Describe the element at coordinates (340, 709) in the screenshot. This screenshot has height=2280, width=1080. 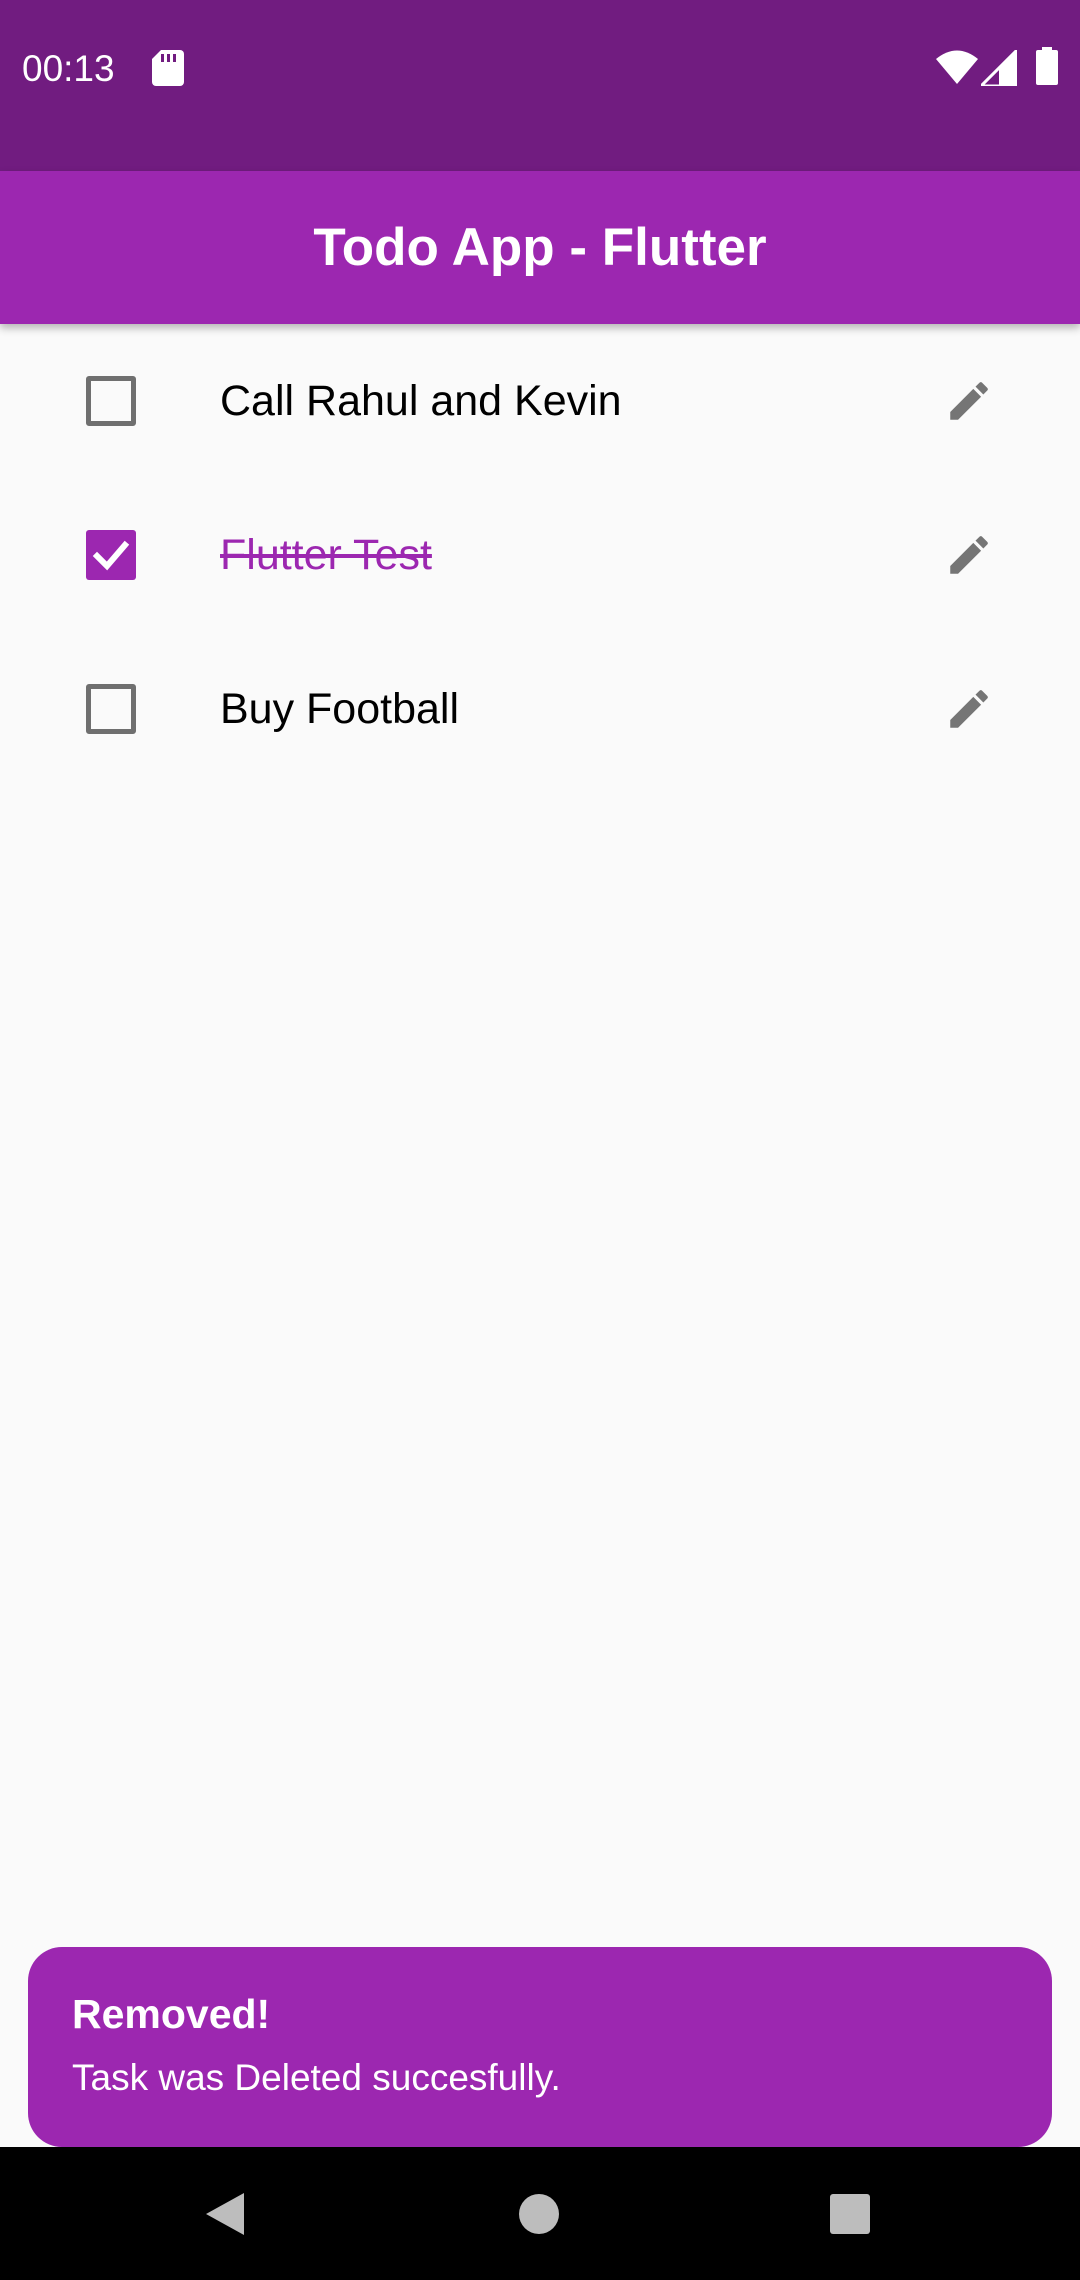
I see `todo-label: Buy Football` at that location.